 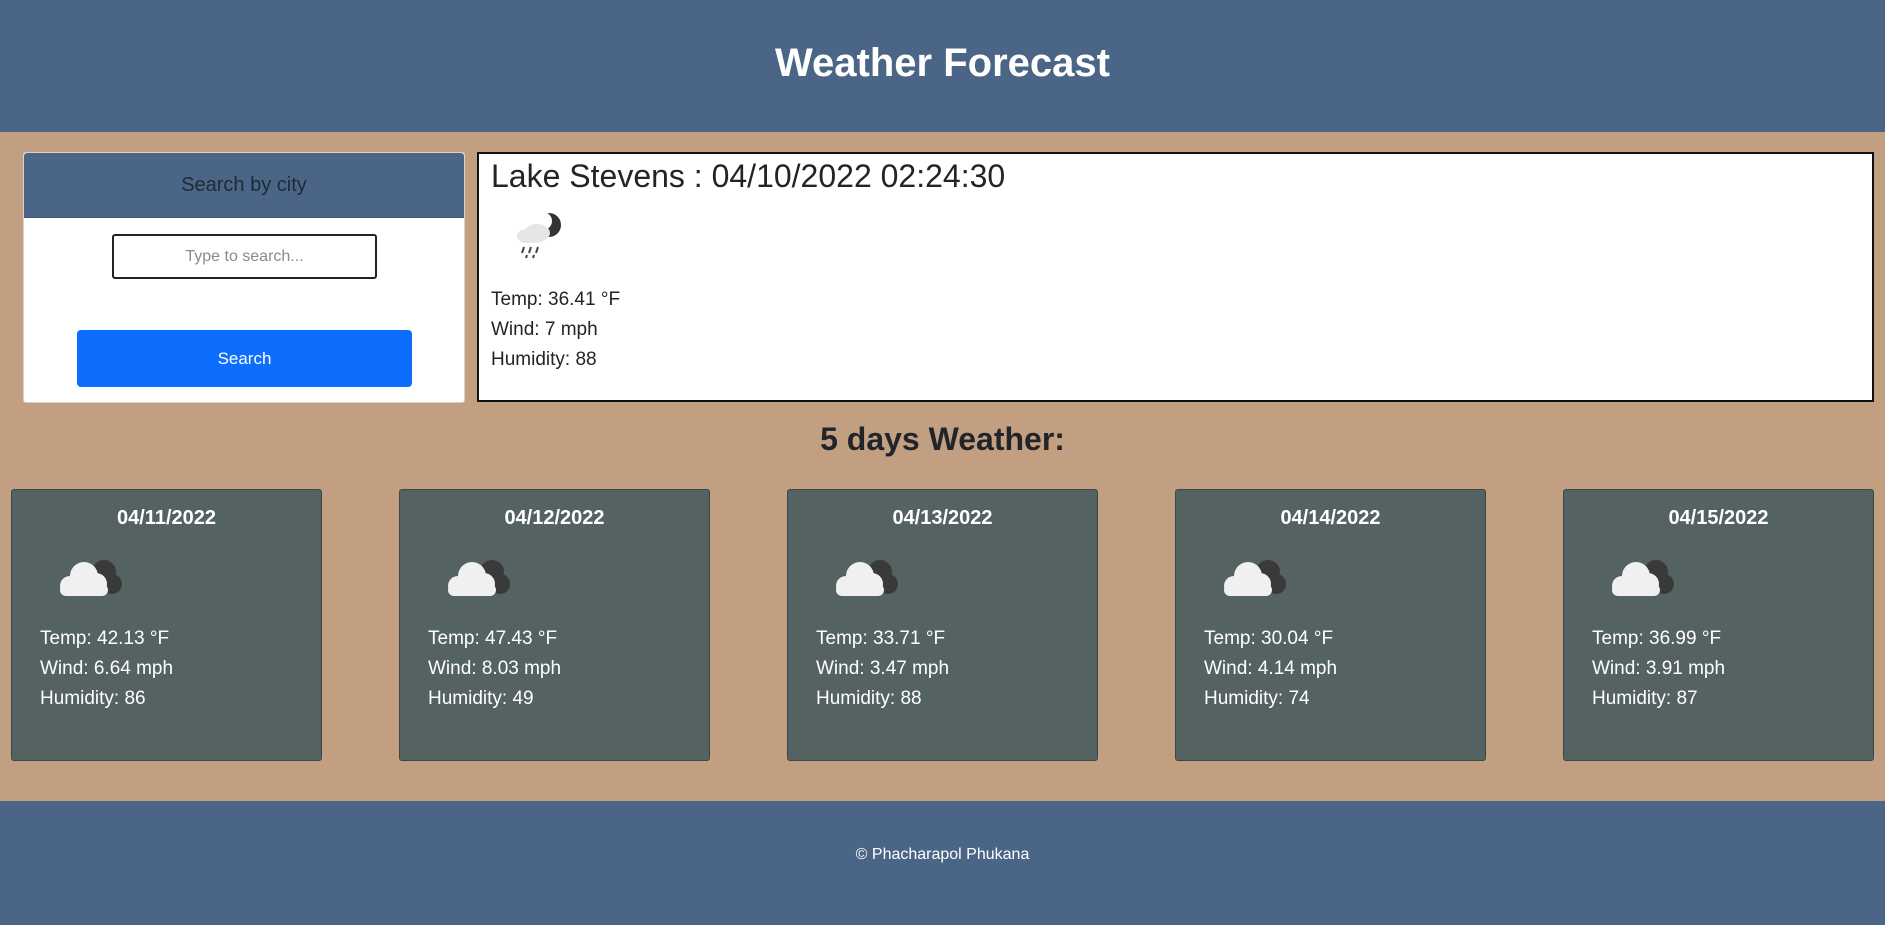 What do you see at coordinates (942, 854) in the screenshot?
I see `footer-copyright: © Phacharapol Phukana` at bounding box center [942, 854].